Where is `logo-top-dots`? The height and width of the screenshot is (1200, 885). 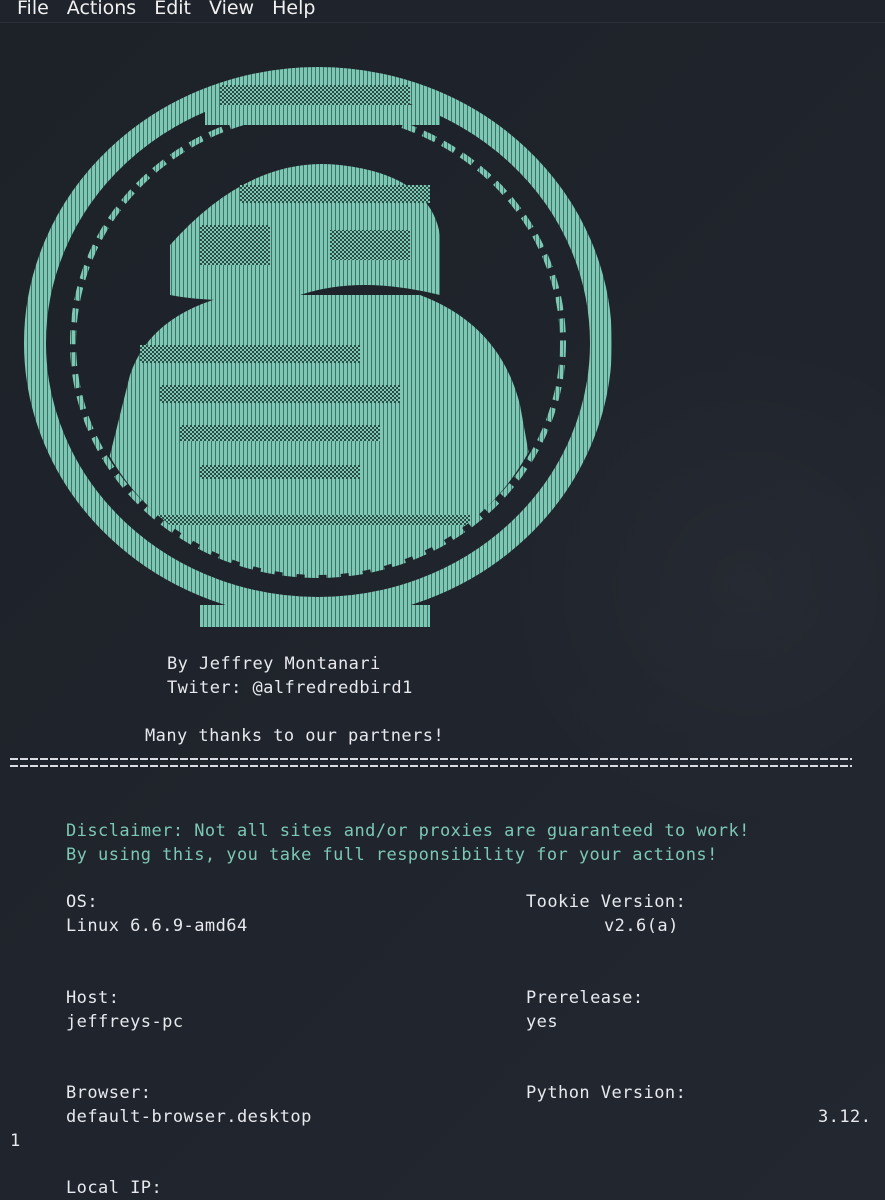
logo-top-dots is located at coordinates (315, 95).